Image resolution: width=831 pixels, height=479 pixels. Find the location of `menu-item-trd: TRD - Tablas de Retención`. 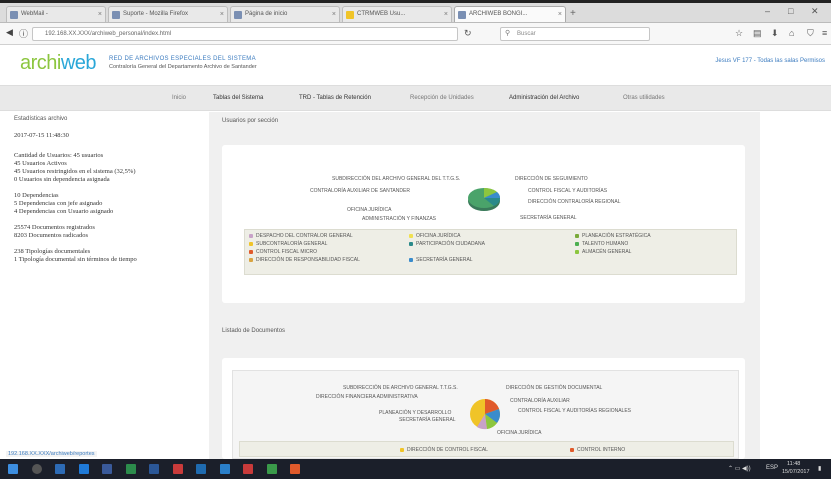

menu-item-trd: TRD - Tablas de Retención is located at coordinates (335, 98).